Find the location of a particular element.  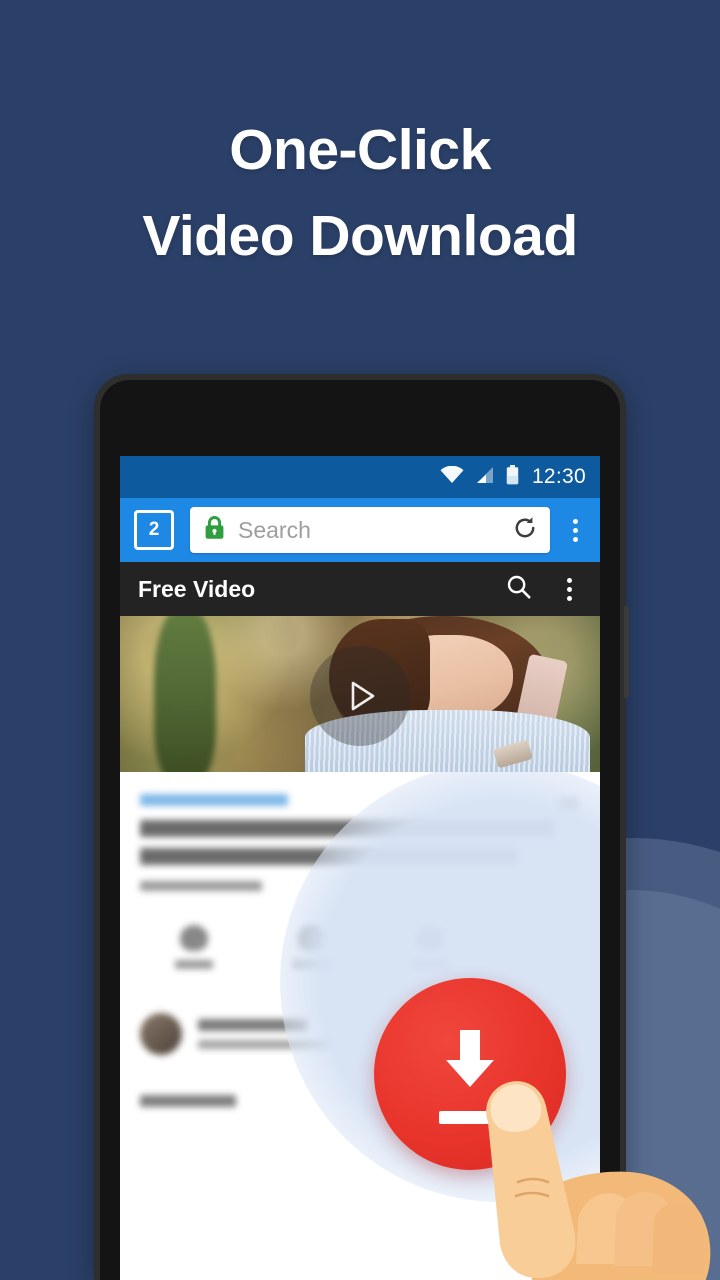

play-triangle-icon is located at coordinates (363, 696).